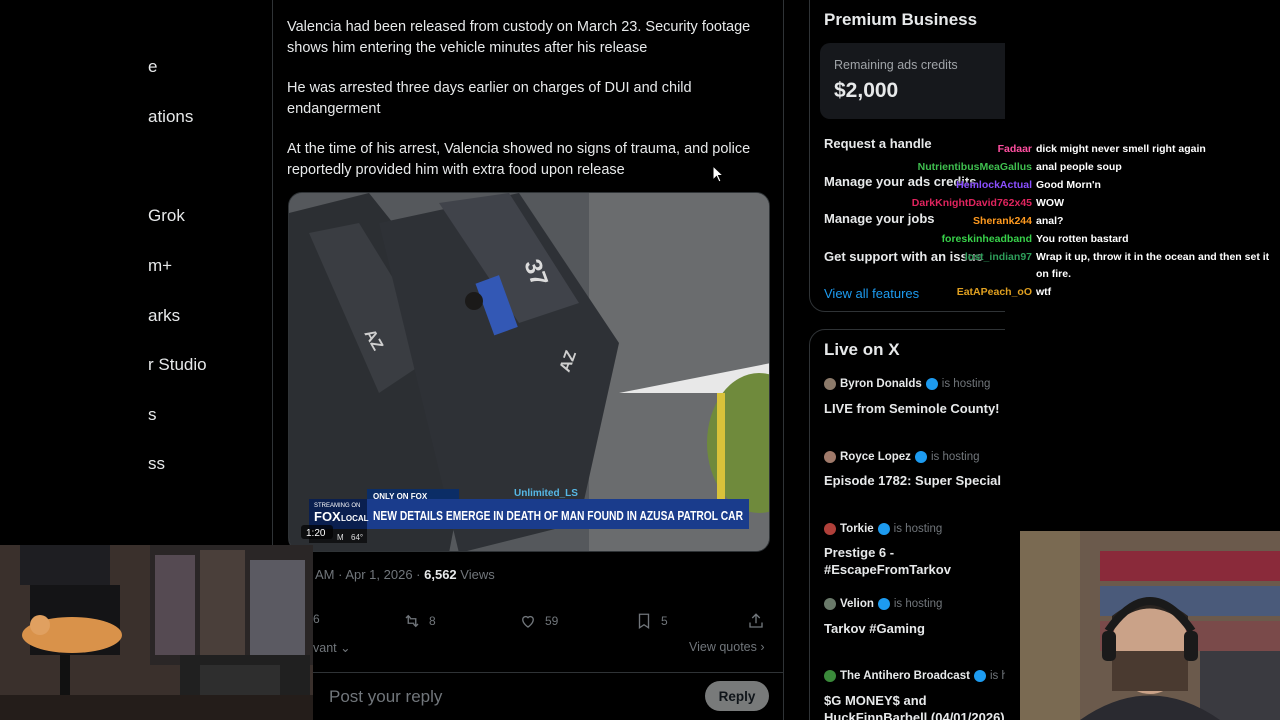 Image resolution: width=1280 pixels, height=720 pixels. What do you see at coordinates (664, 621) in the screenshot?
I see `bookmark-count: 5` at bounding box center [664, 621].